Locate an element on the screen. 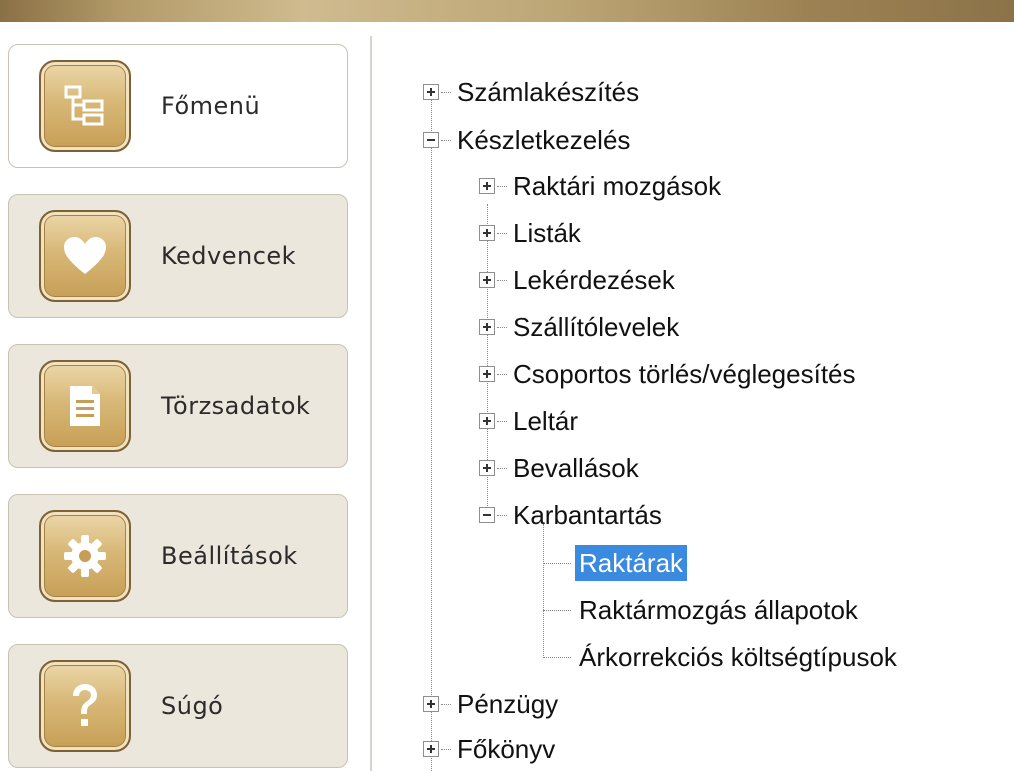 Image resolution: width=1014 pixels, height=771 pixels. tree-node-csoportos-torles: Csoportos törlés/véglegesítés is located at coordinates (669, 374).